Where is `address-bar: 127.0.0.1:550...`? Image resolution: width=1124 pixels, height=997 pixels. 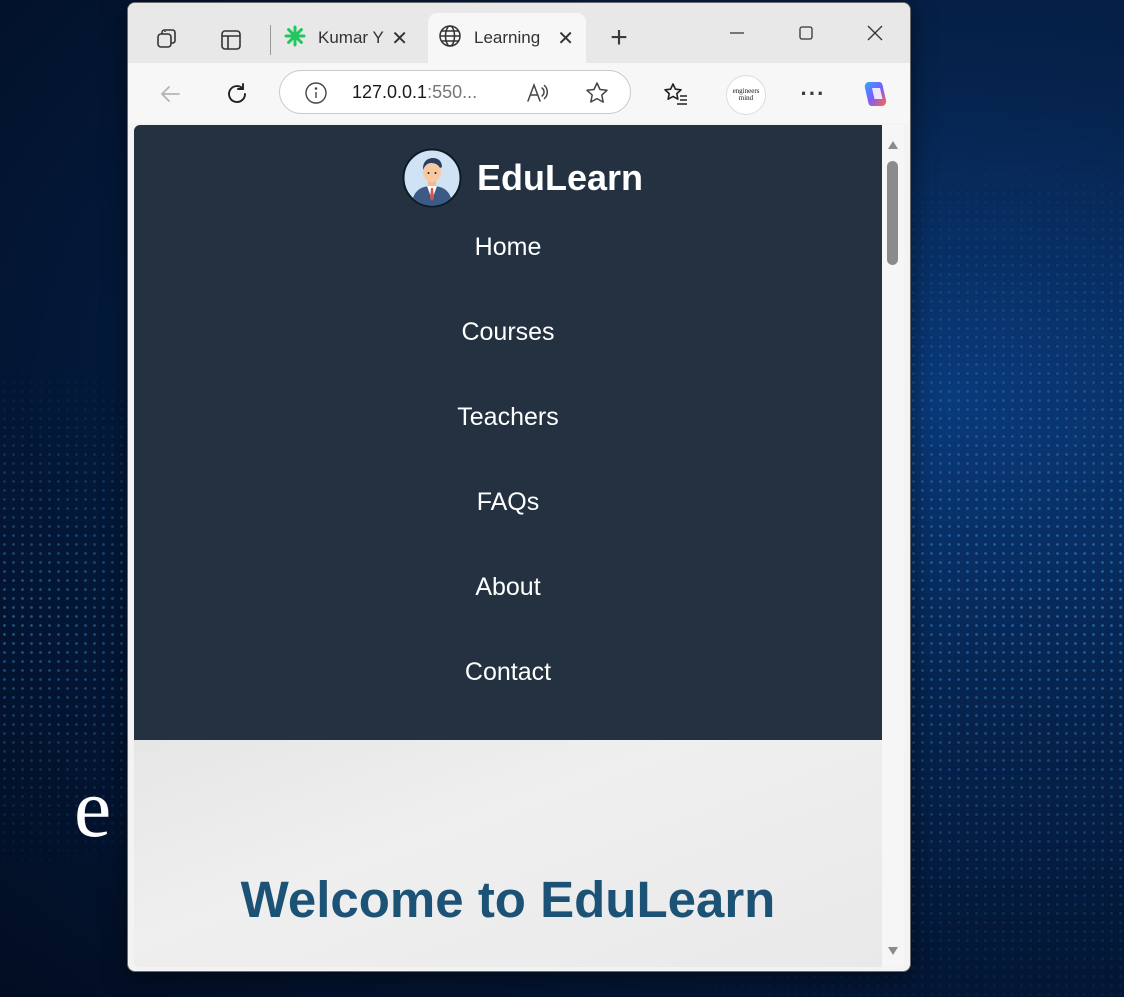
address-bar: 127.0.0.1:550... is located at coordinates (455, 92).